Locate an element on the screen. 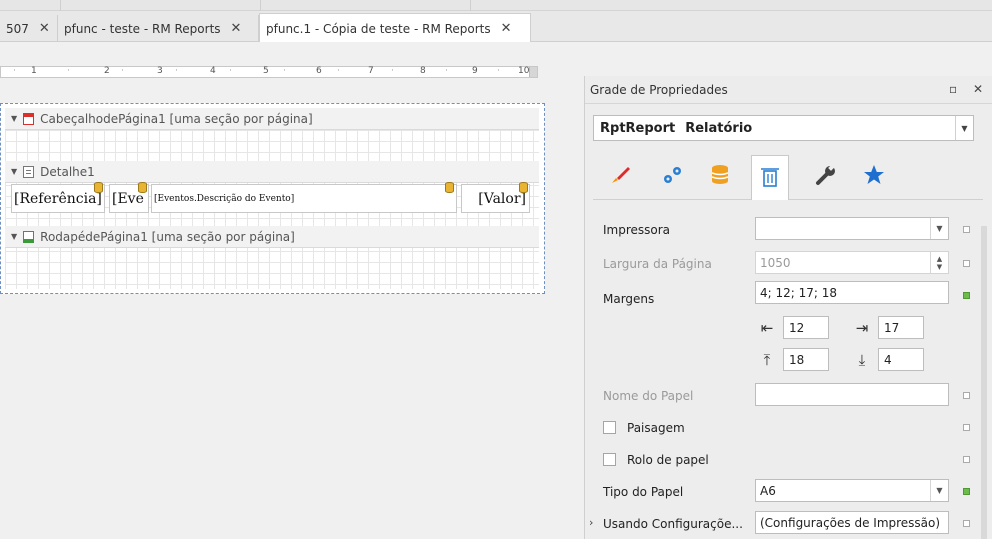 The height and width of the screenshot is (539, 992). paper-kind-select: A6 ▼ is located at coordinates (852, 490).